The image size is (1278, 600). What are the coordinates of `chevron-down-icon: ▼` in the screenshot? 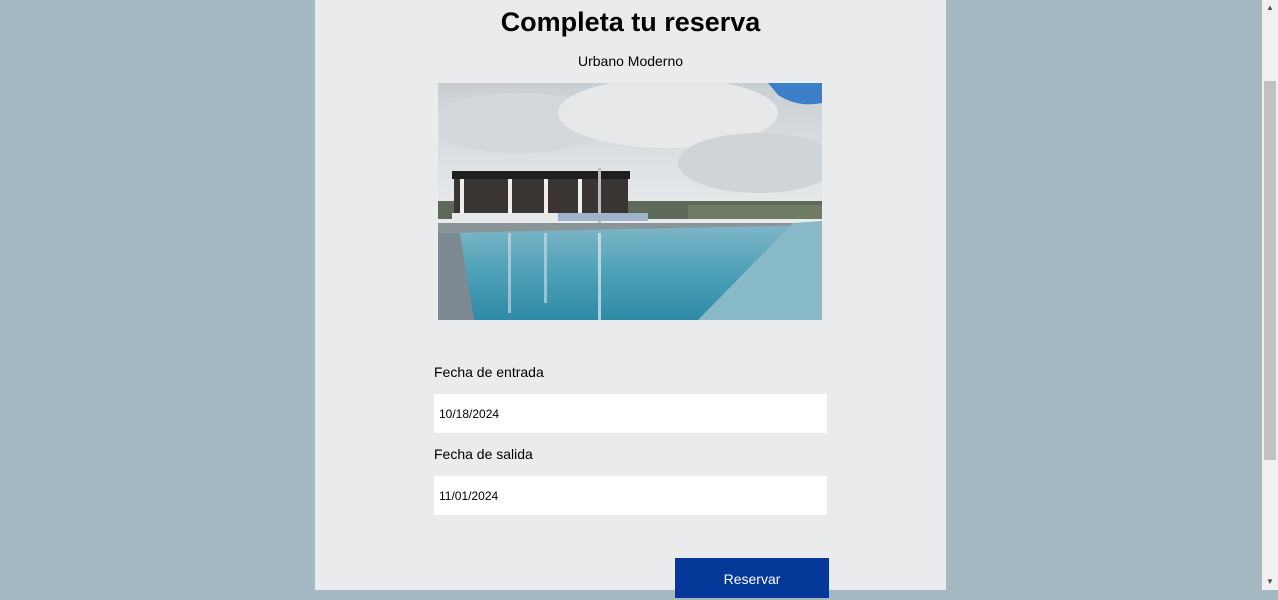 It's located at (1270, 582).